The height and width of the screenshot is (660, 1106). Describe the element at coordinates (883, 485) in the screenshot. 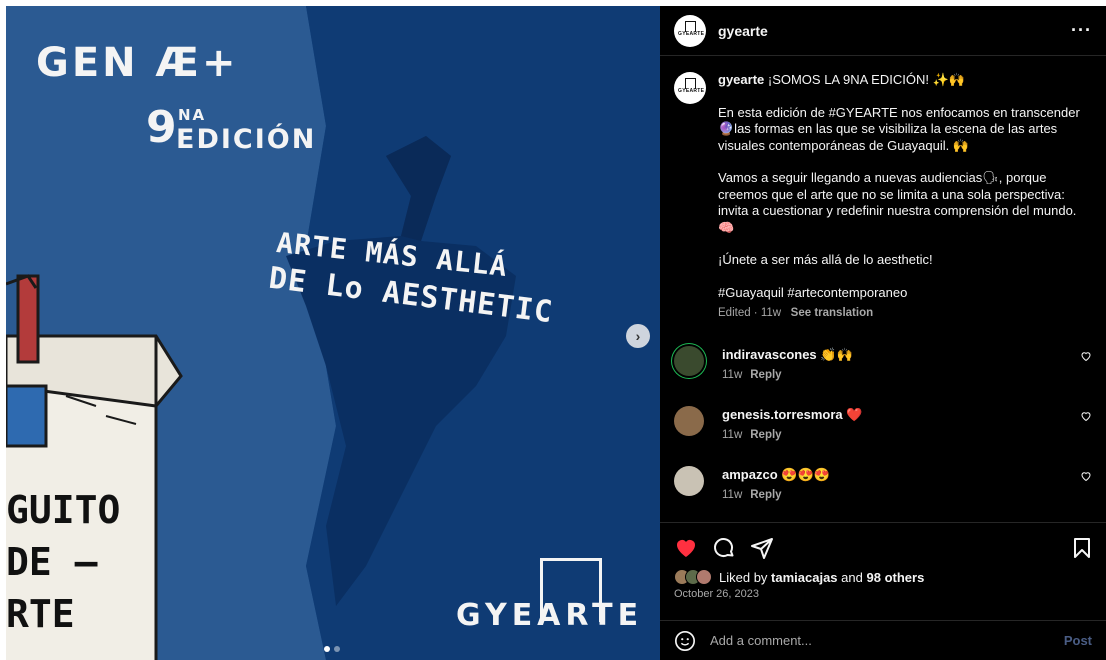

I see `comment-item: ampazco 😍😍😍 11w Reply` at that location.